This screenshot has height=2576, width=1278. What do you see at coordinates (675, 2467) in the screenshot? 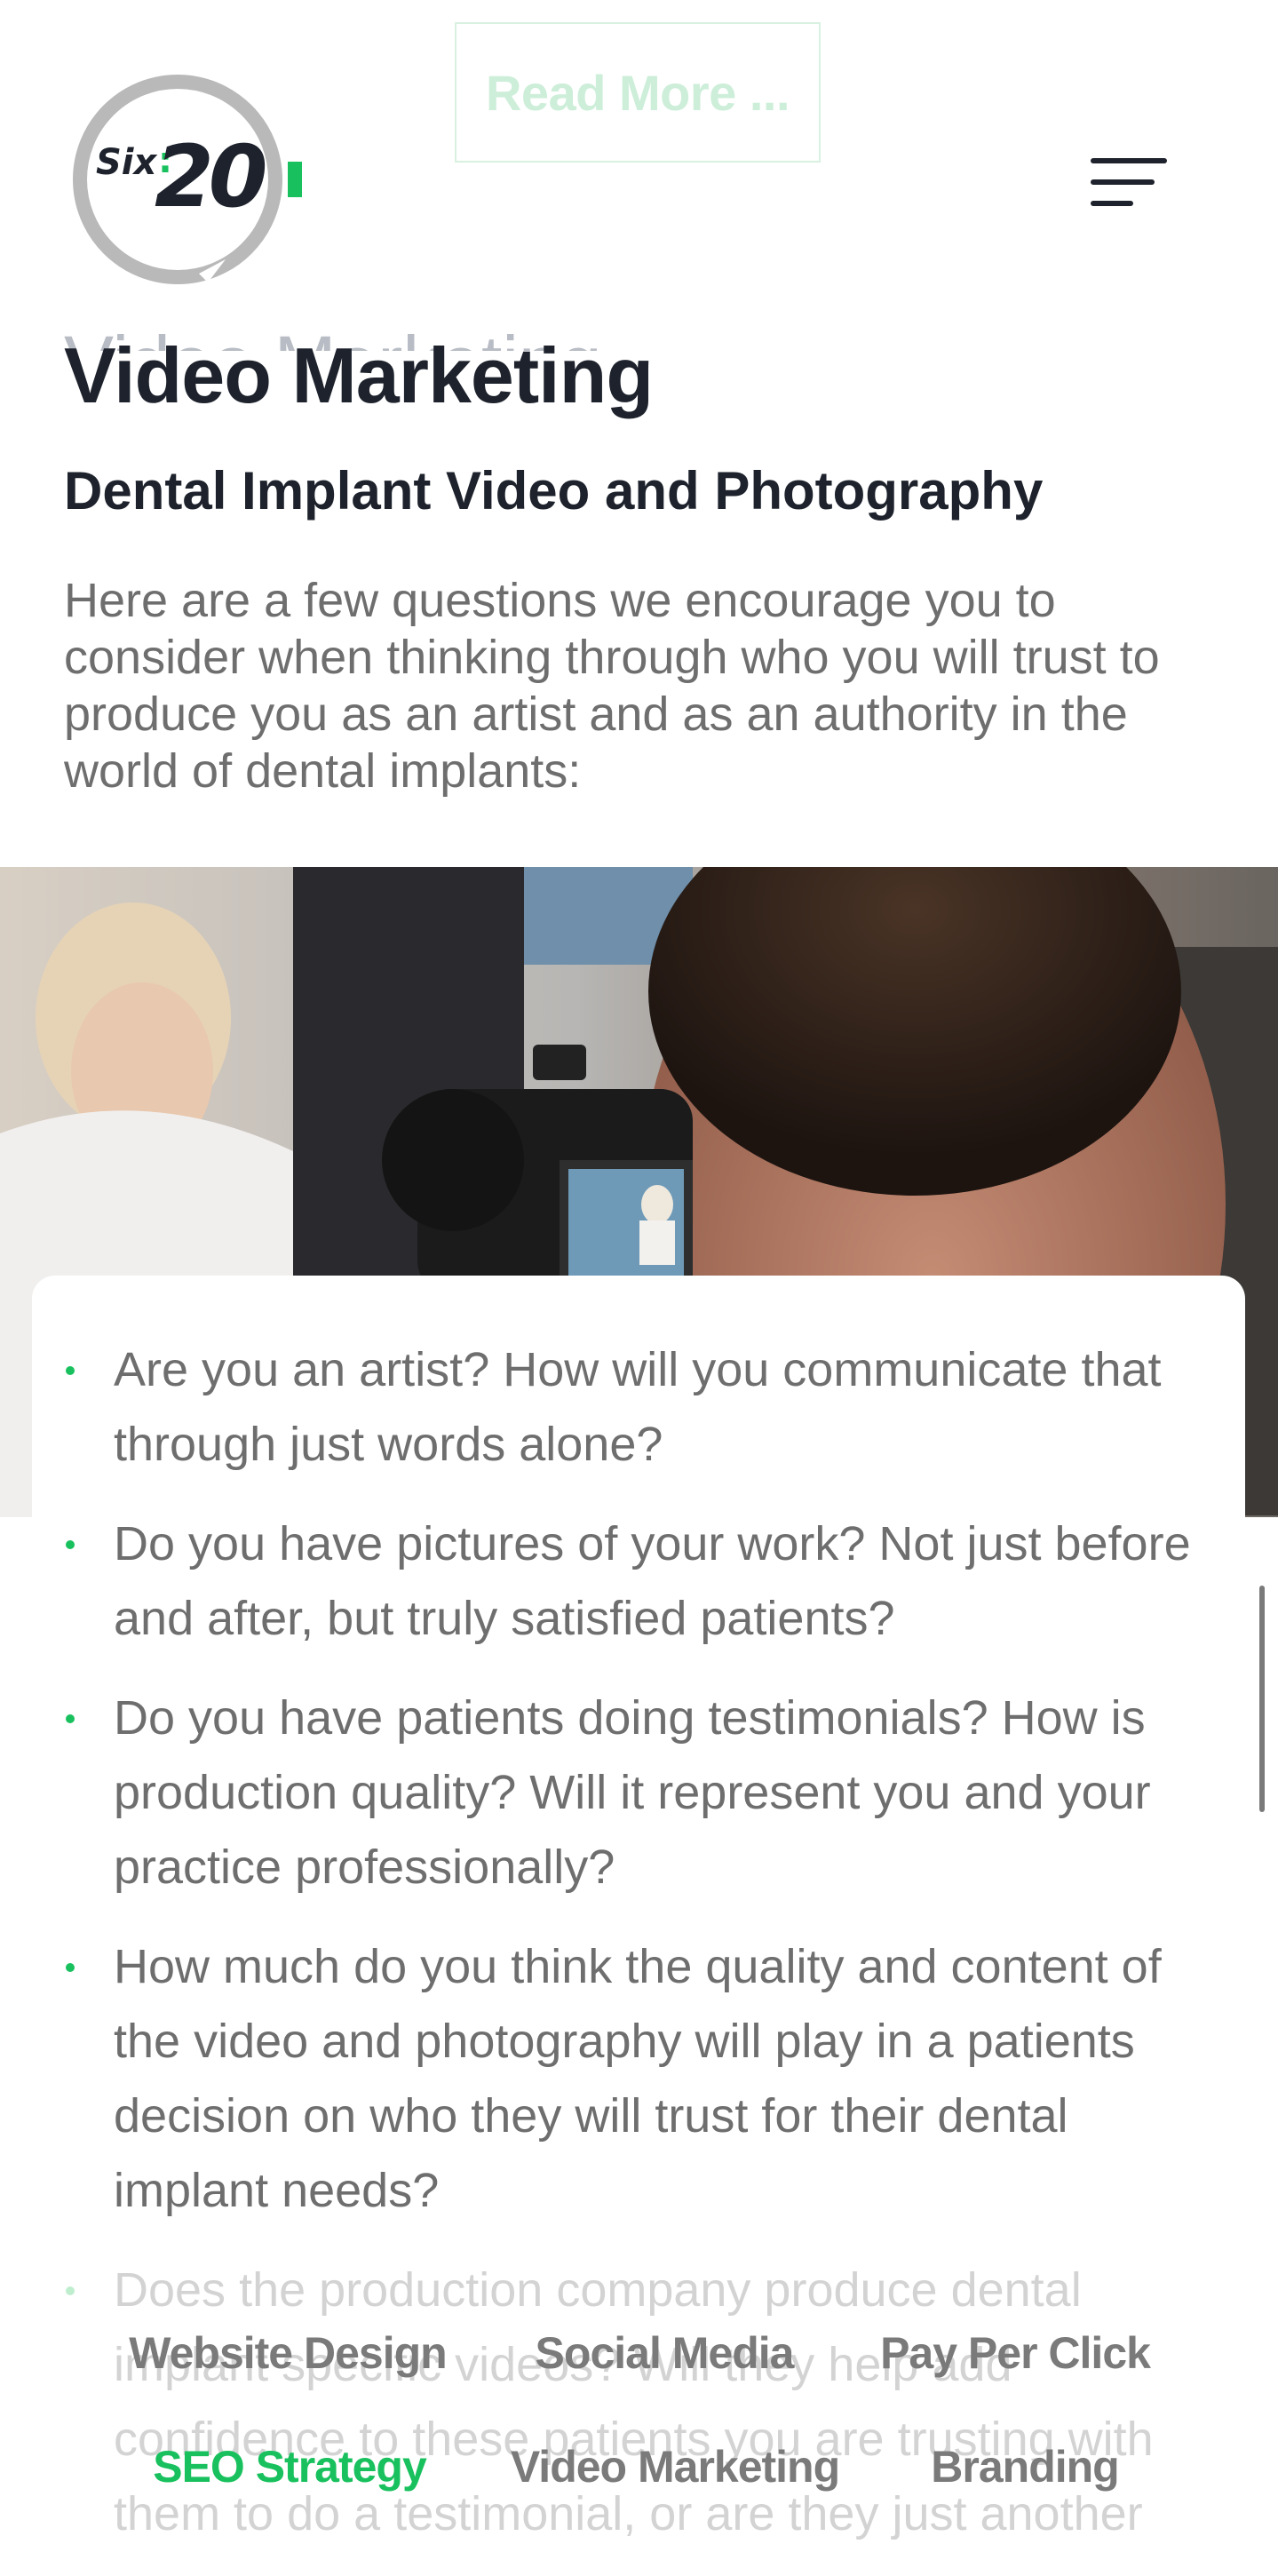
I see `nav-video-marketing: Video Marketing` at bounding box center [675, 2467].